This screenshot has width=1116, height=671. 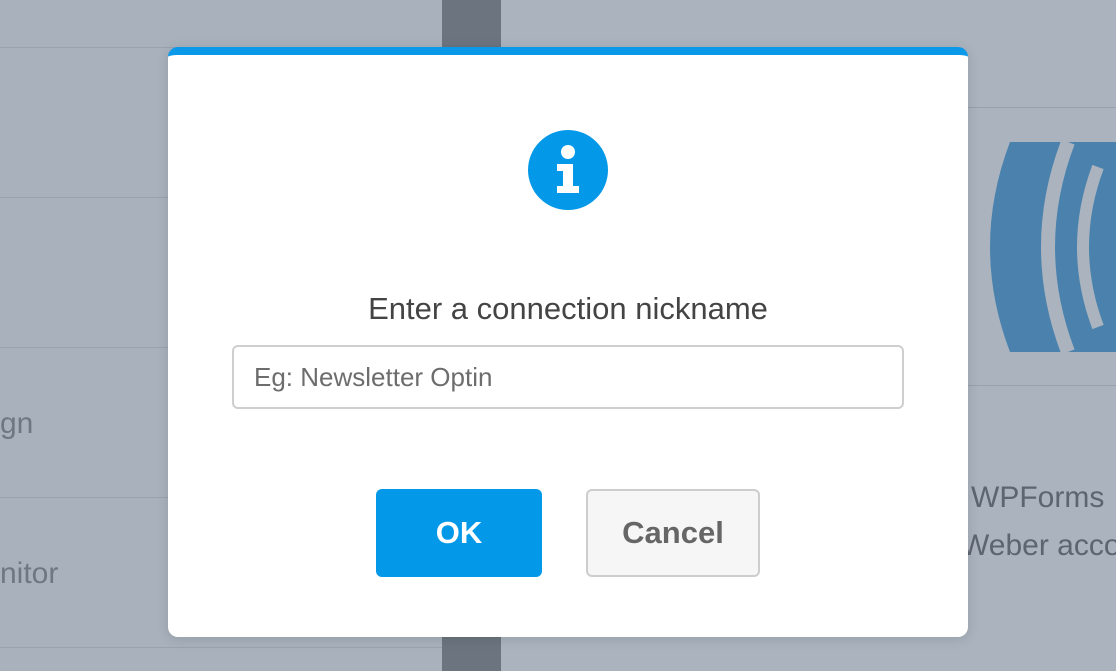 I want to click on background-text: Weber acco, so click(x=1038, y=545).